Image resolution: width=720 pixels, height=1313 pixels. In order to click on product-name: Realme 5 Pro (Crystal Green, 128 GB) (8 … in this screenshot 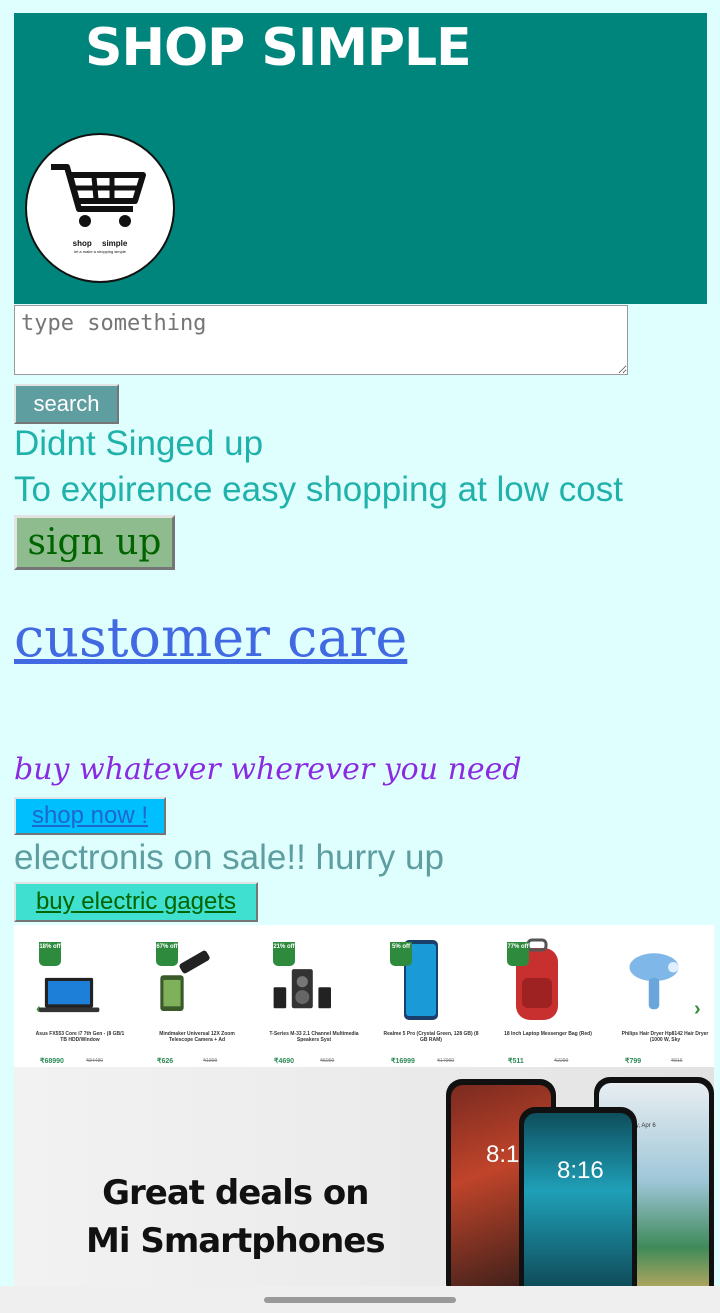, I will do `click(431, 1037)`.